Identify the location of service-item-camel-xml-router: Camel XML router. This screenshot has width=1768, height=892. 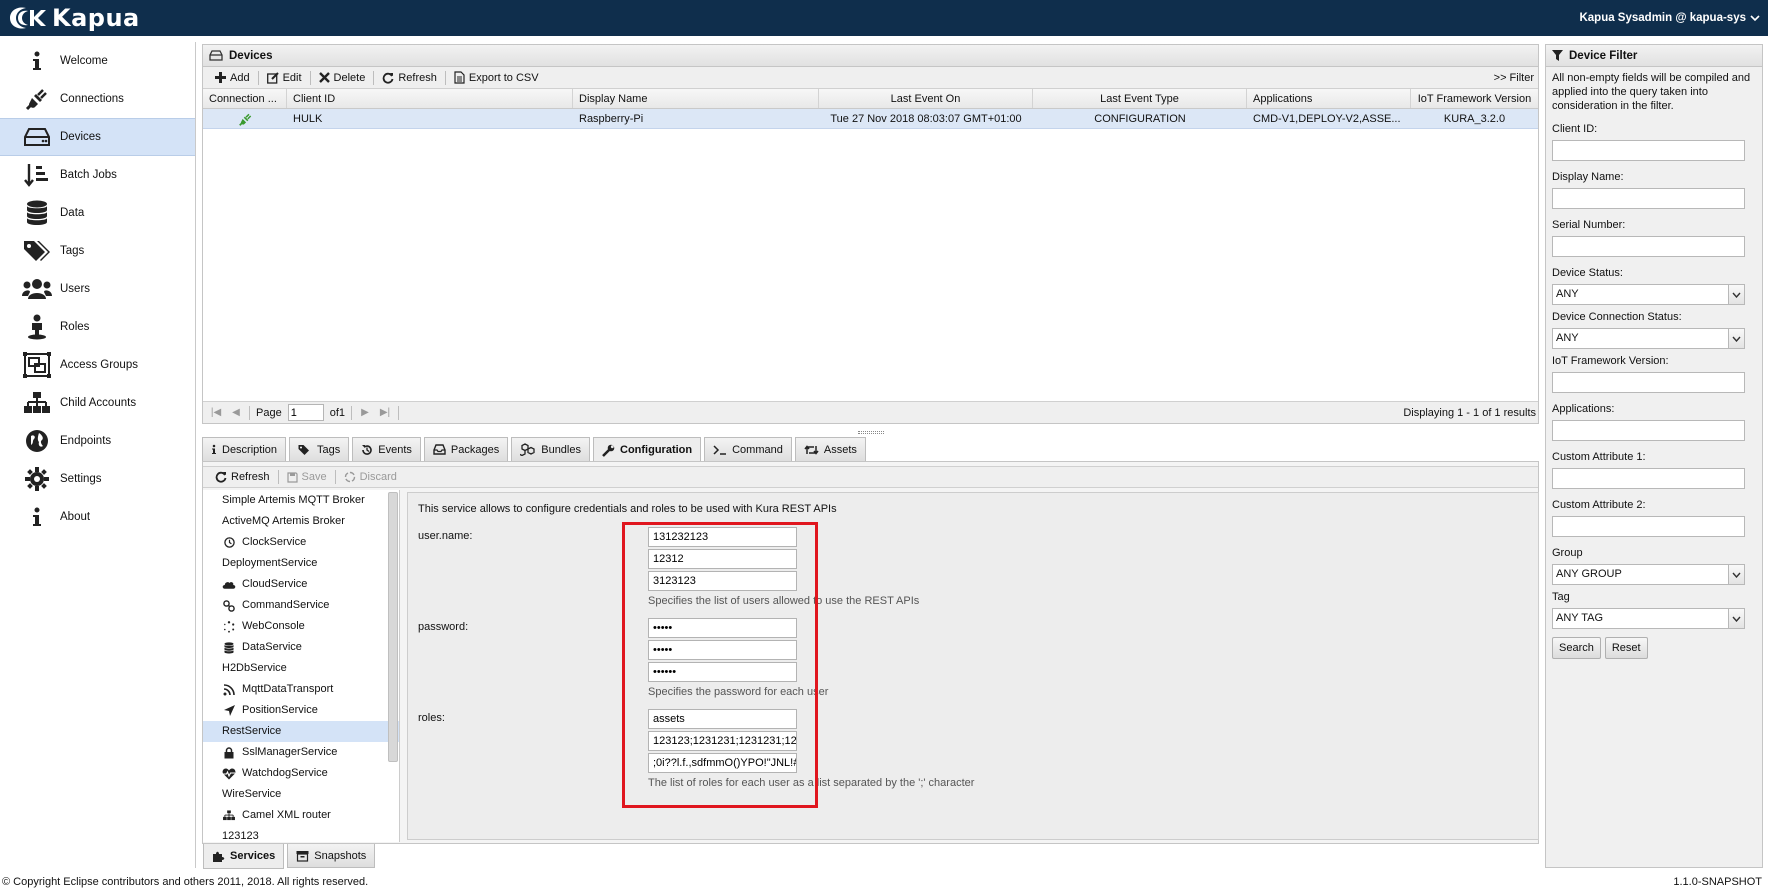
(301, 815).